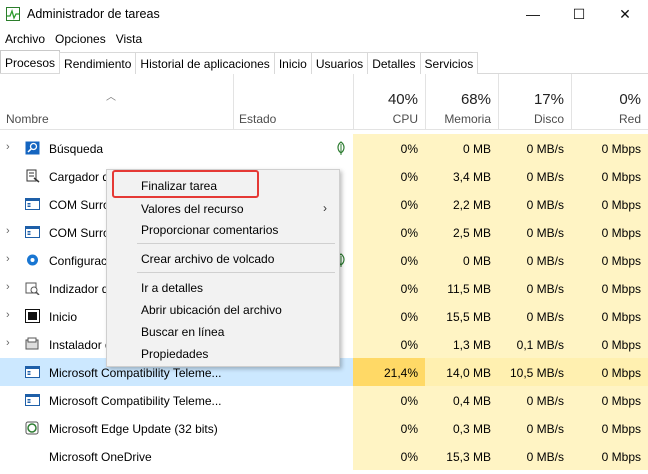 This screenshot has width=648, height=474. Describe the element at coordinates (174, 354) in the screenshot. I see `menu-properties: Propiedades` at that location.